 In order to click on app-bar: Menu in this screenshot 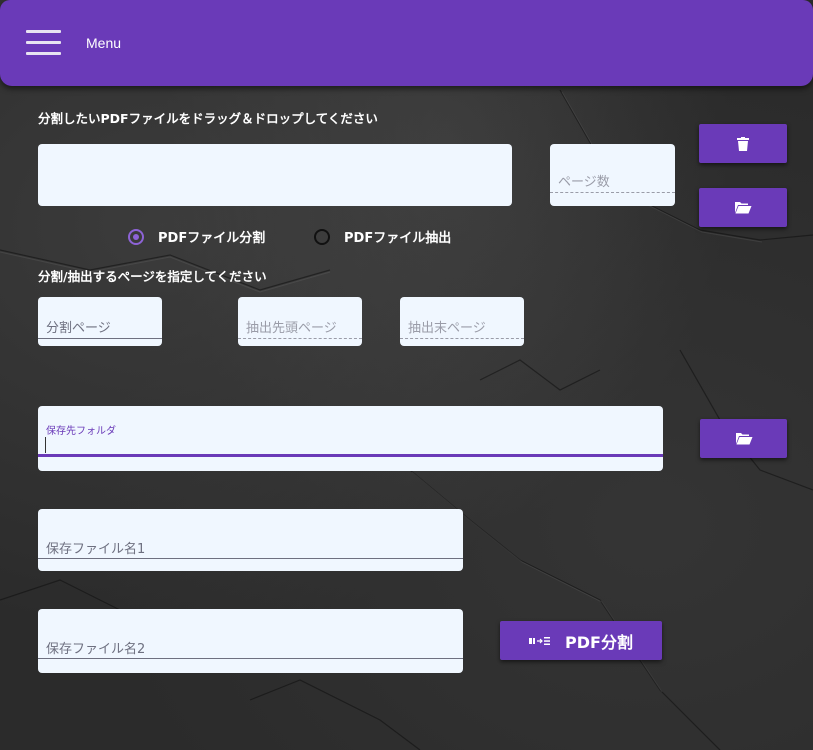, I will do `click(406, 43)`.